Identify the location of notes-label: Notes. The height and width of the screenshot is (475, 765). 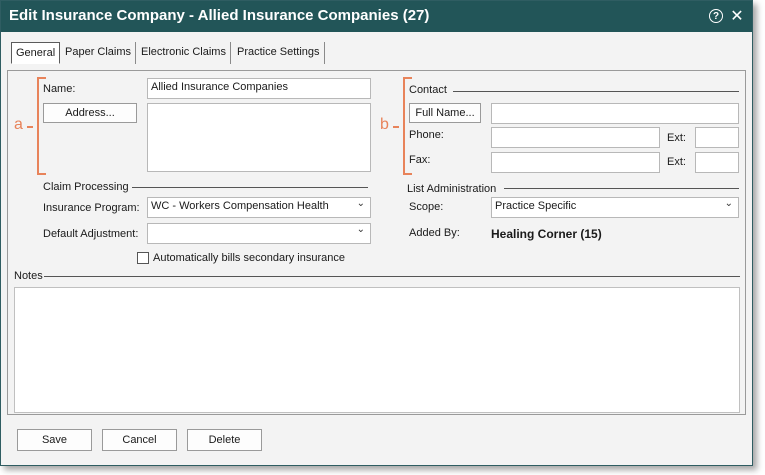
(28, 276).